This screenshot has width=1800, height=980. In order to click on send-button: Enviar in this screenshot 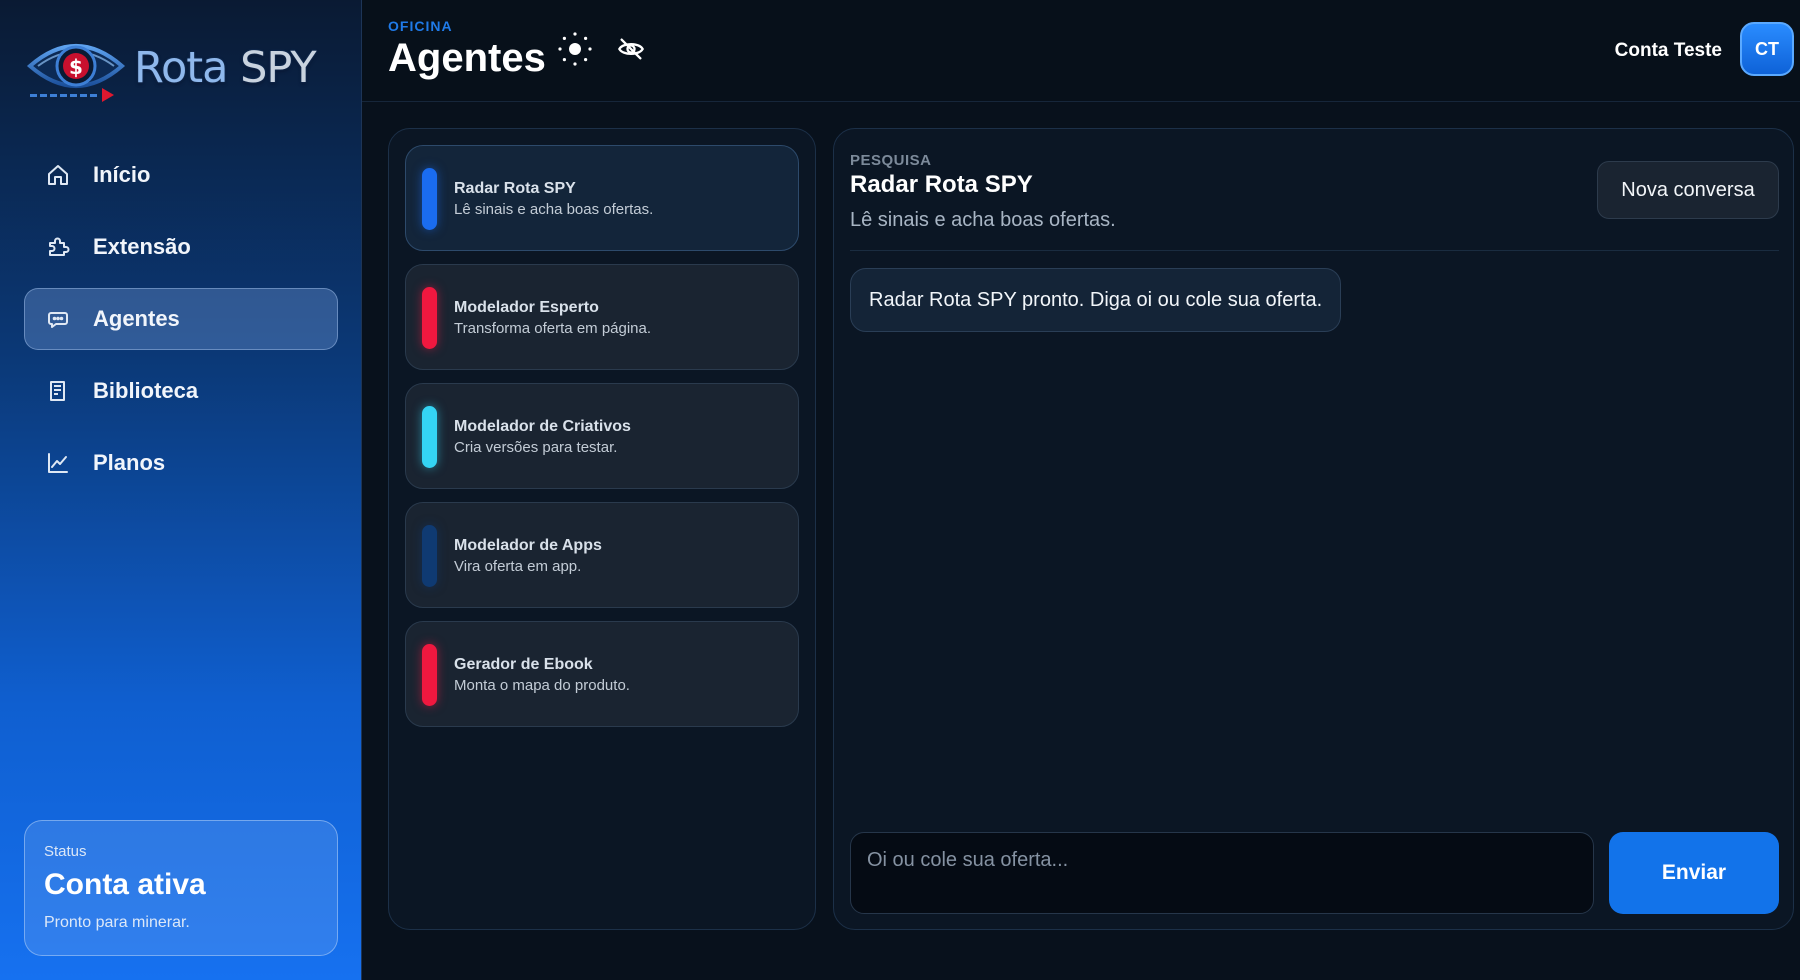, I will do `click(1694, 873)`.